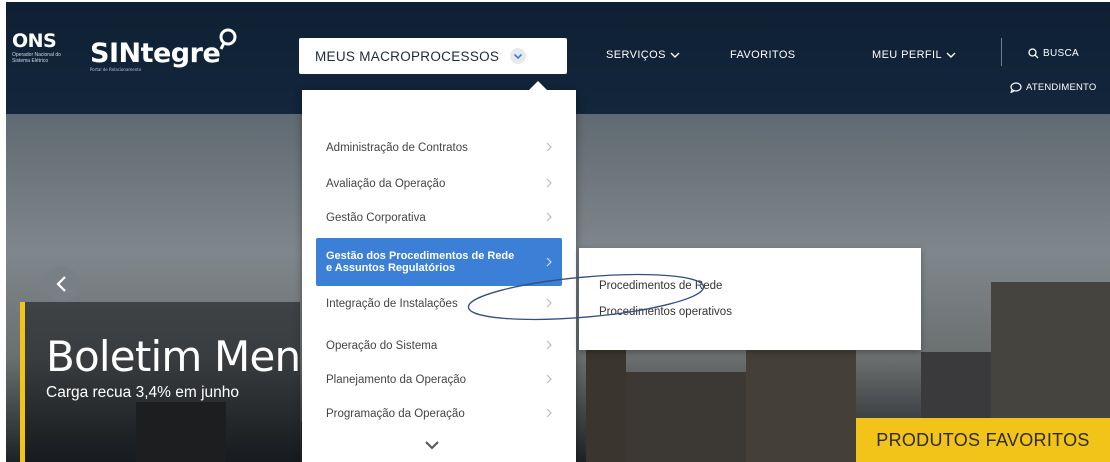 The width and height of the screenshot is (1110, 462). I want to click on sintegre-logo: SINtegre Portal de Relacionamento, so click(155, 55).